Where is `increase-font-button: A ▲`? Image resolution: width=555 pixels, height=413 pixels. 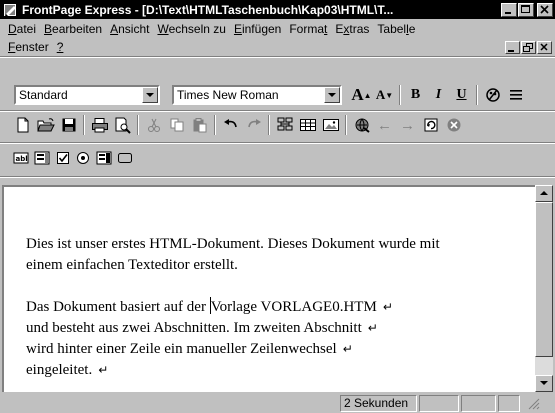 increase-font-button: A ▲ is located at coordinates (361, 95).